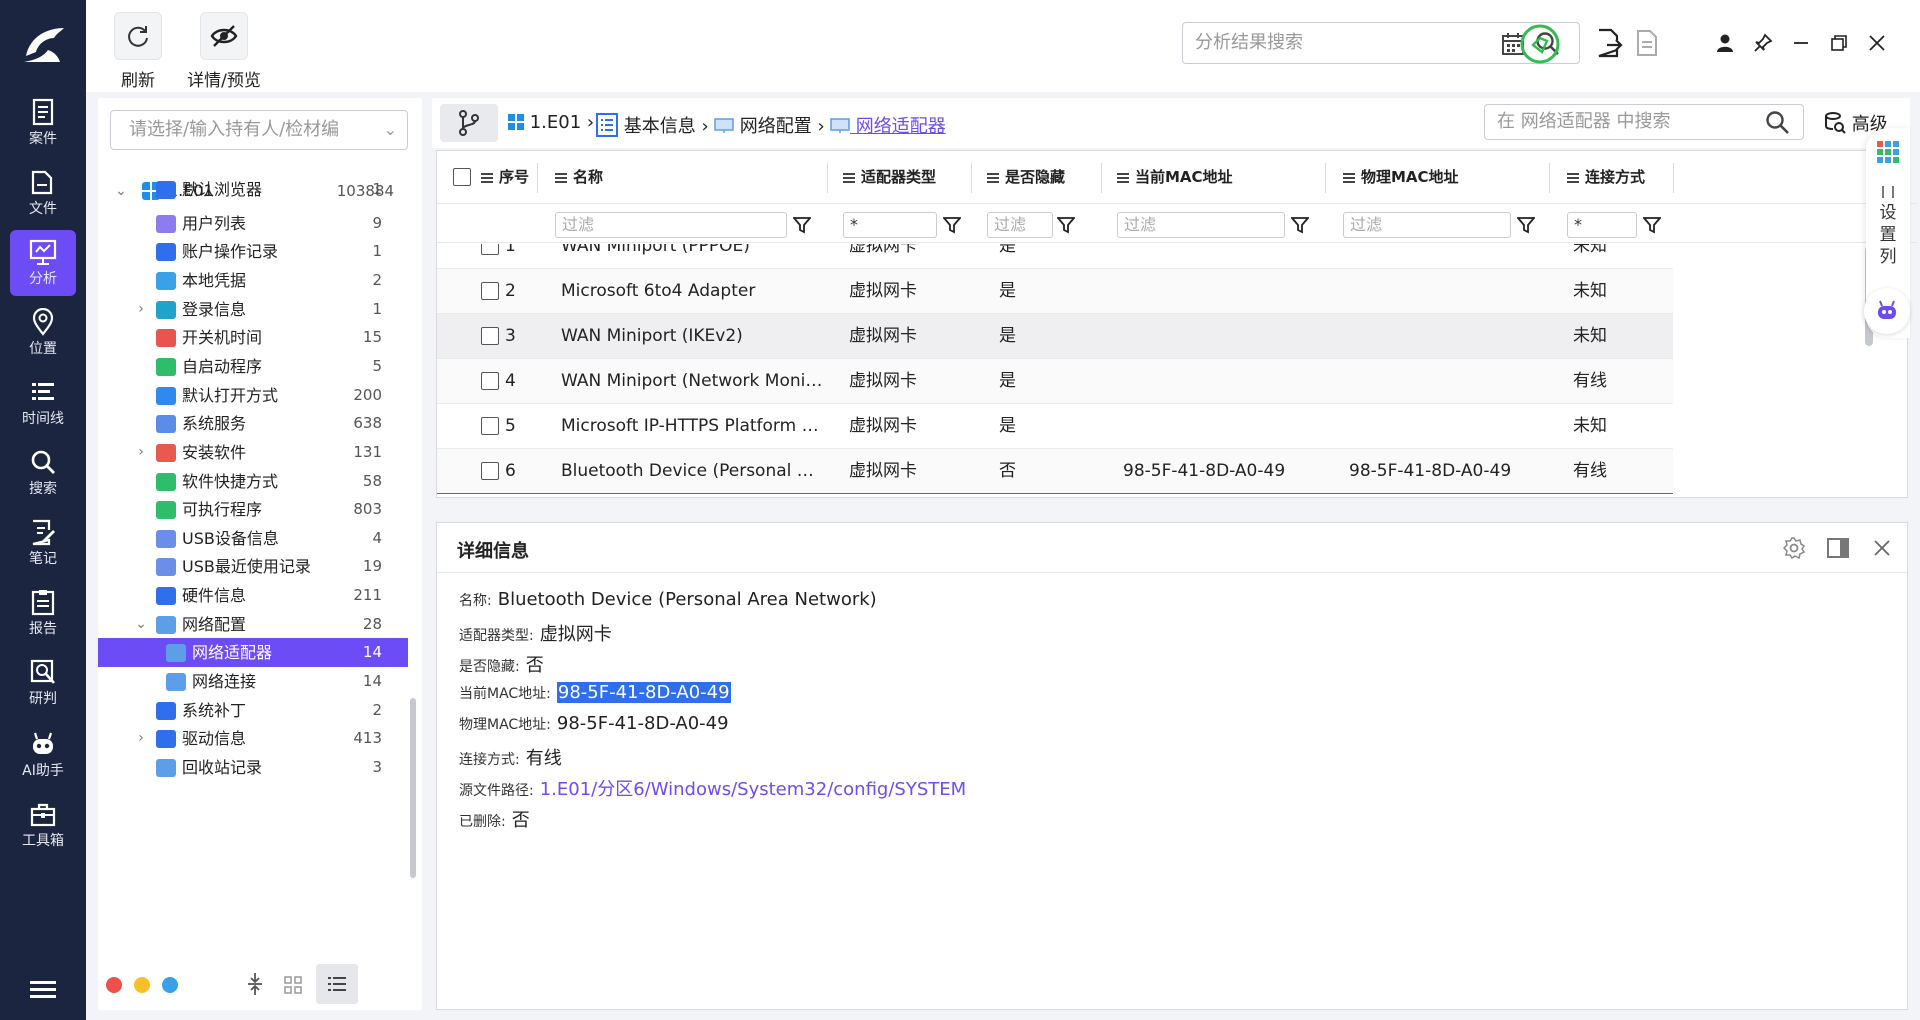 The width and height of the screenshot is (1920, 1020). Describe the element at coordinates (652, 125) in the screenshot. I see `breadcrumb-basic-info: 基本信息 ›` at that location.